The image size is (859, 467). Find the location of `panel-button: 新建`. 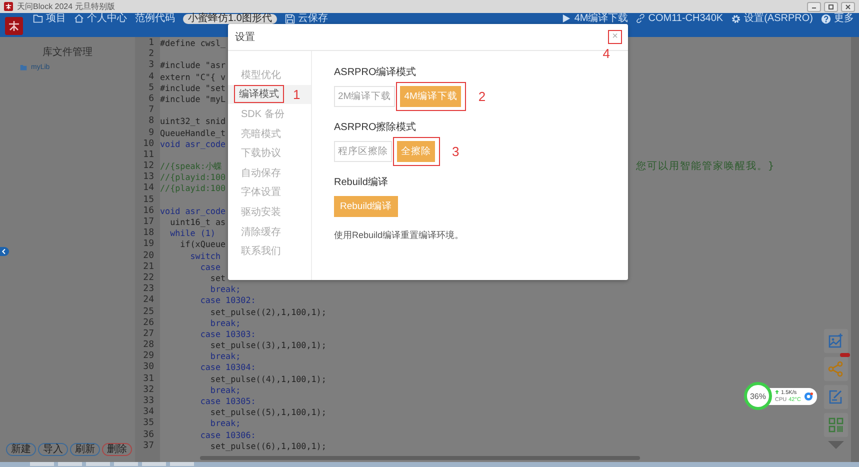

panel-button: 新建 is located at coordinates (21, 449).